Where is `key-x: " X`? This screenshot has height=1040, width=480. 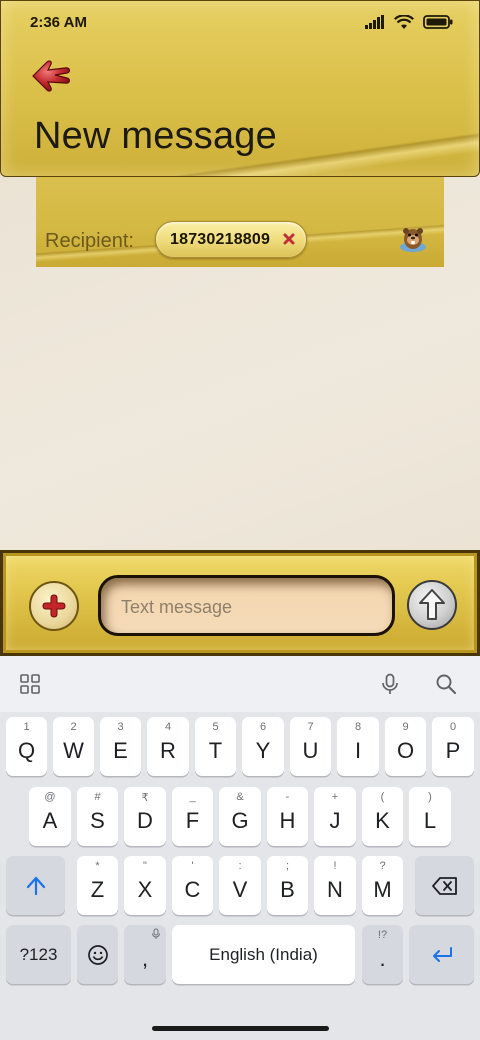 key-x: " X is located at coordinates (145, 885).